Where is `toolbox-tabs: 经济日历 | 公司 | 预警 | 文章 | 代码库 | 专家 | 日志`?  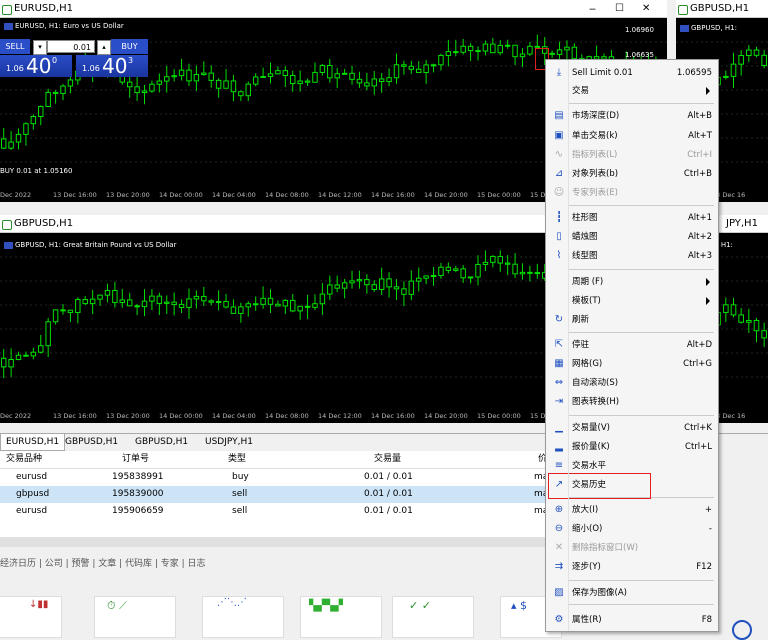 toolbox-tabs: 经济日历 | 公司 | 预警 | 文章 | 代码库 | 专家 | 日志 is located at coordinates (276, 564).